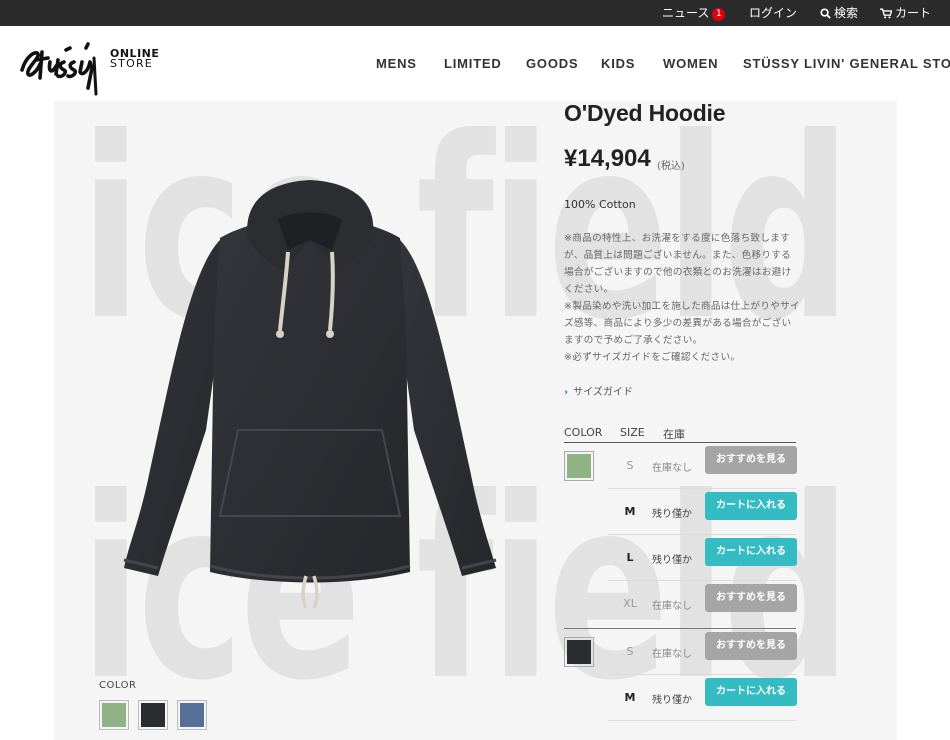 The width and height of the screenshot is (950, 740). I want to click on news-link: ニュース 1, so click(694, 13).